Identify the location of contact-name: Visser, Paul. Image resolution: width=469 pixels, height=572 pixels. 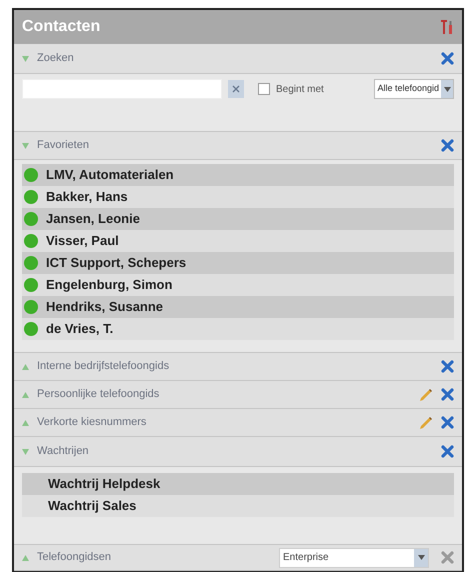
(82, 241).